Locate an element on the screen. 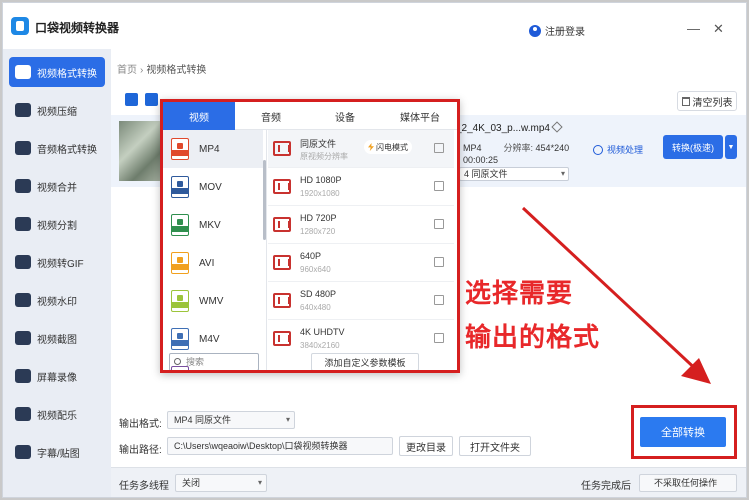 Image resolution: width=749 pixels, height=500 pixels. video-process-label: 视频处理 is located at coordinates (625, 150).